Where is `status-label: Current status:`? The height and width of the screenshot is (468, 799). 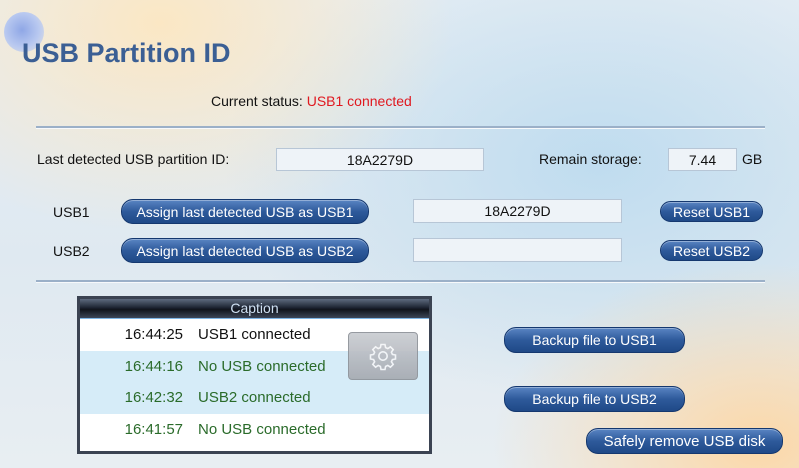 status-label: Current status: is located at coordinates (257, 101).